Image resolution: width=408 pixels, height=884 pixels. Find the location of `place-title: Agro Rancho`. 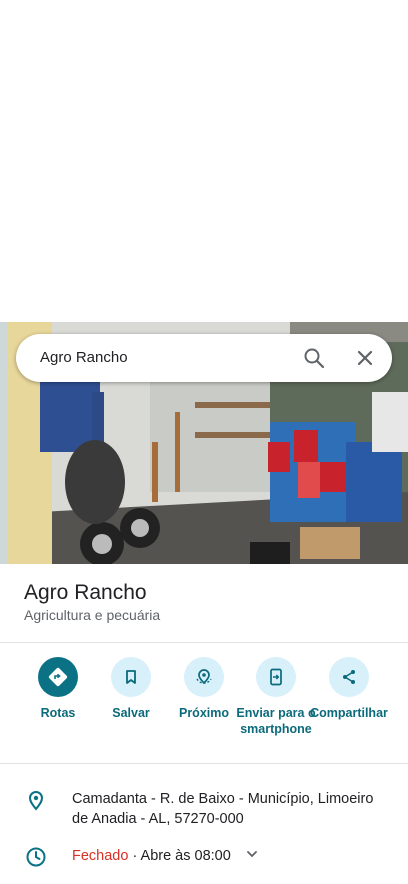

place-title: Agro Rancho is located at coordinates (85, 592).